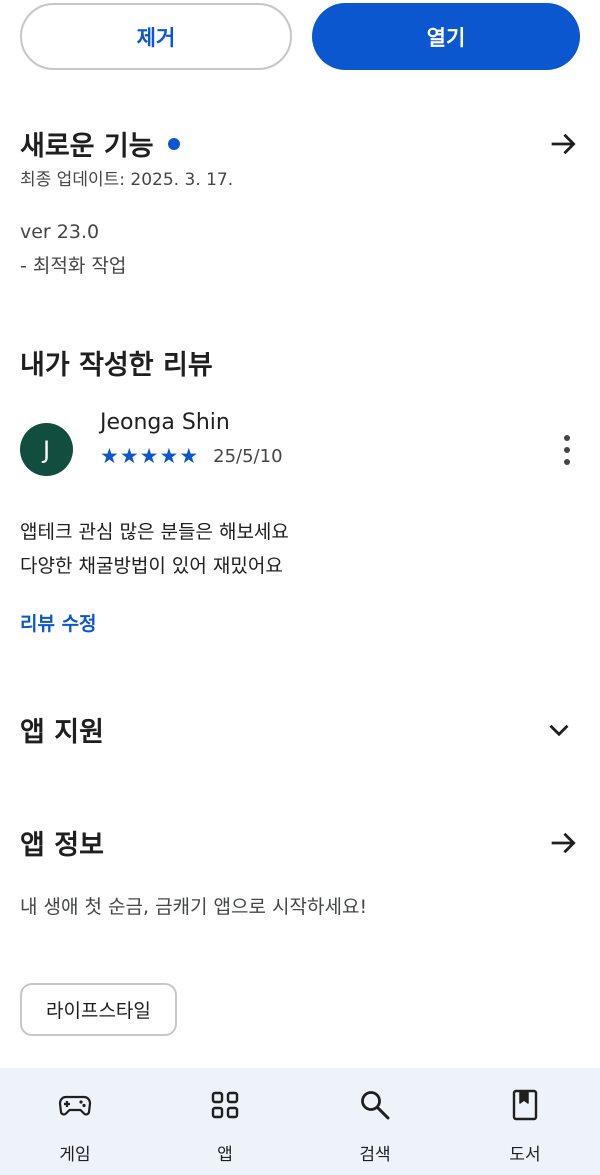 The width and height of the screenshot is (600, 1175). I want to click on app-info-title: 앱 정보, so click(62, 845).